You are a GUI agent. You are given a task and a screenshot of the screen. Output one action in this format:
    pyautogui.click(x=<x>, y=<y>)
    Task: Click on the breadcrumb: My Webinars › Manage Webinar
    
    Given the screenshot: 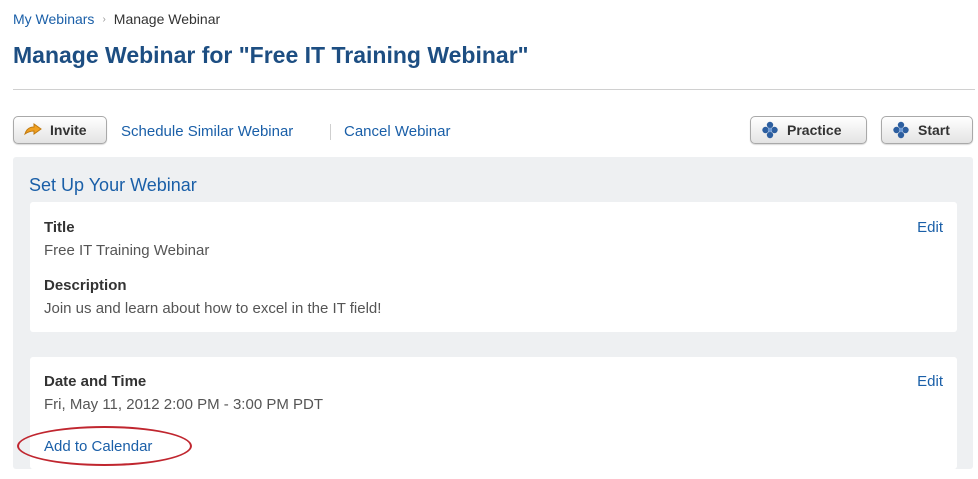 What is the action you would take?
    pyautogui.click(x=116, y=19)
    